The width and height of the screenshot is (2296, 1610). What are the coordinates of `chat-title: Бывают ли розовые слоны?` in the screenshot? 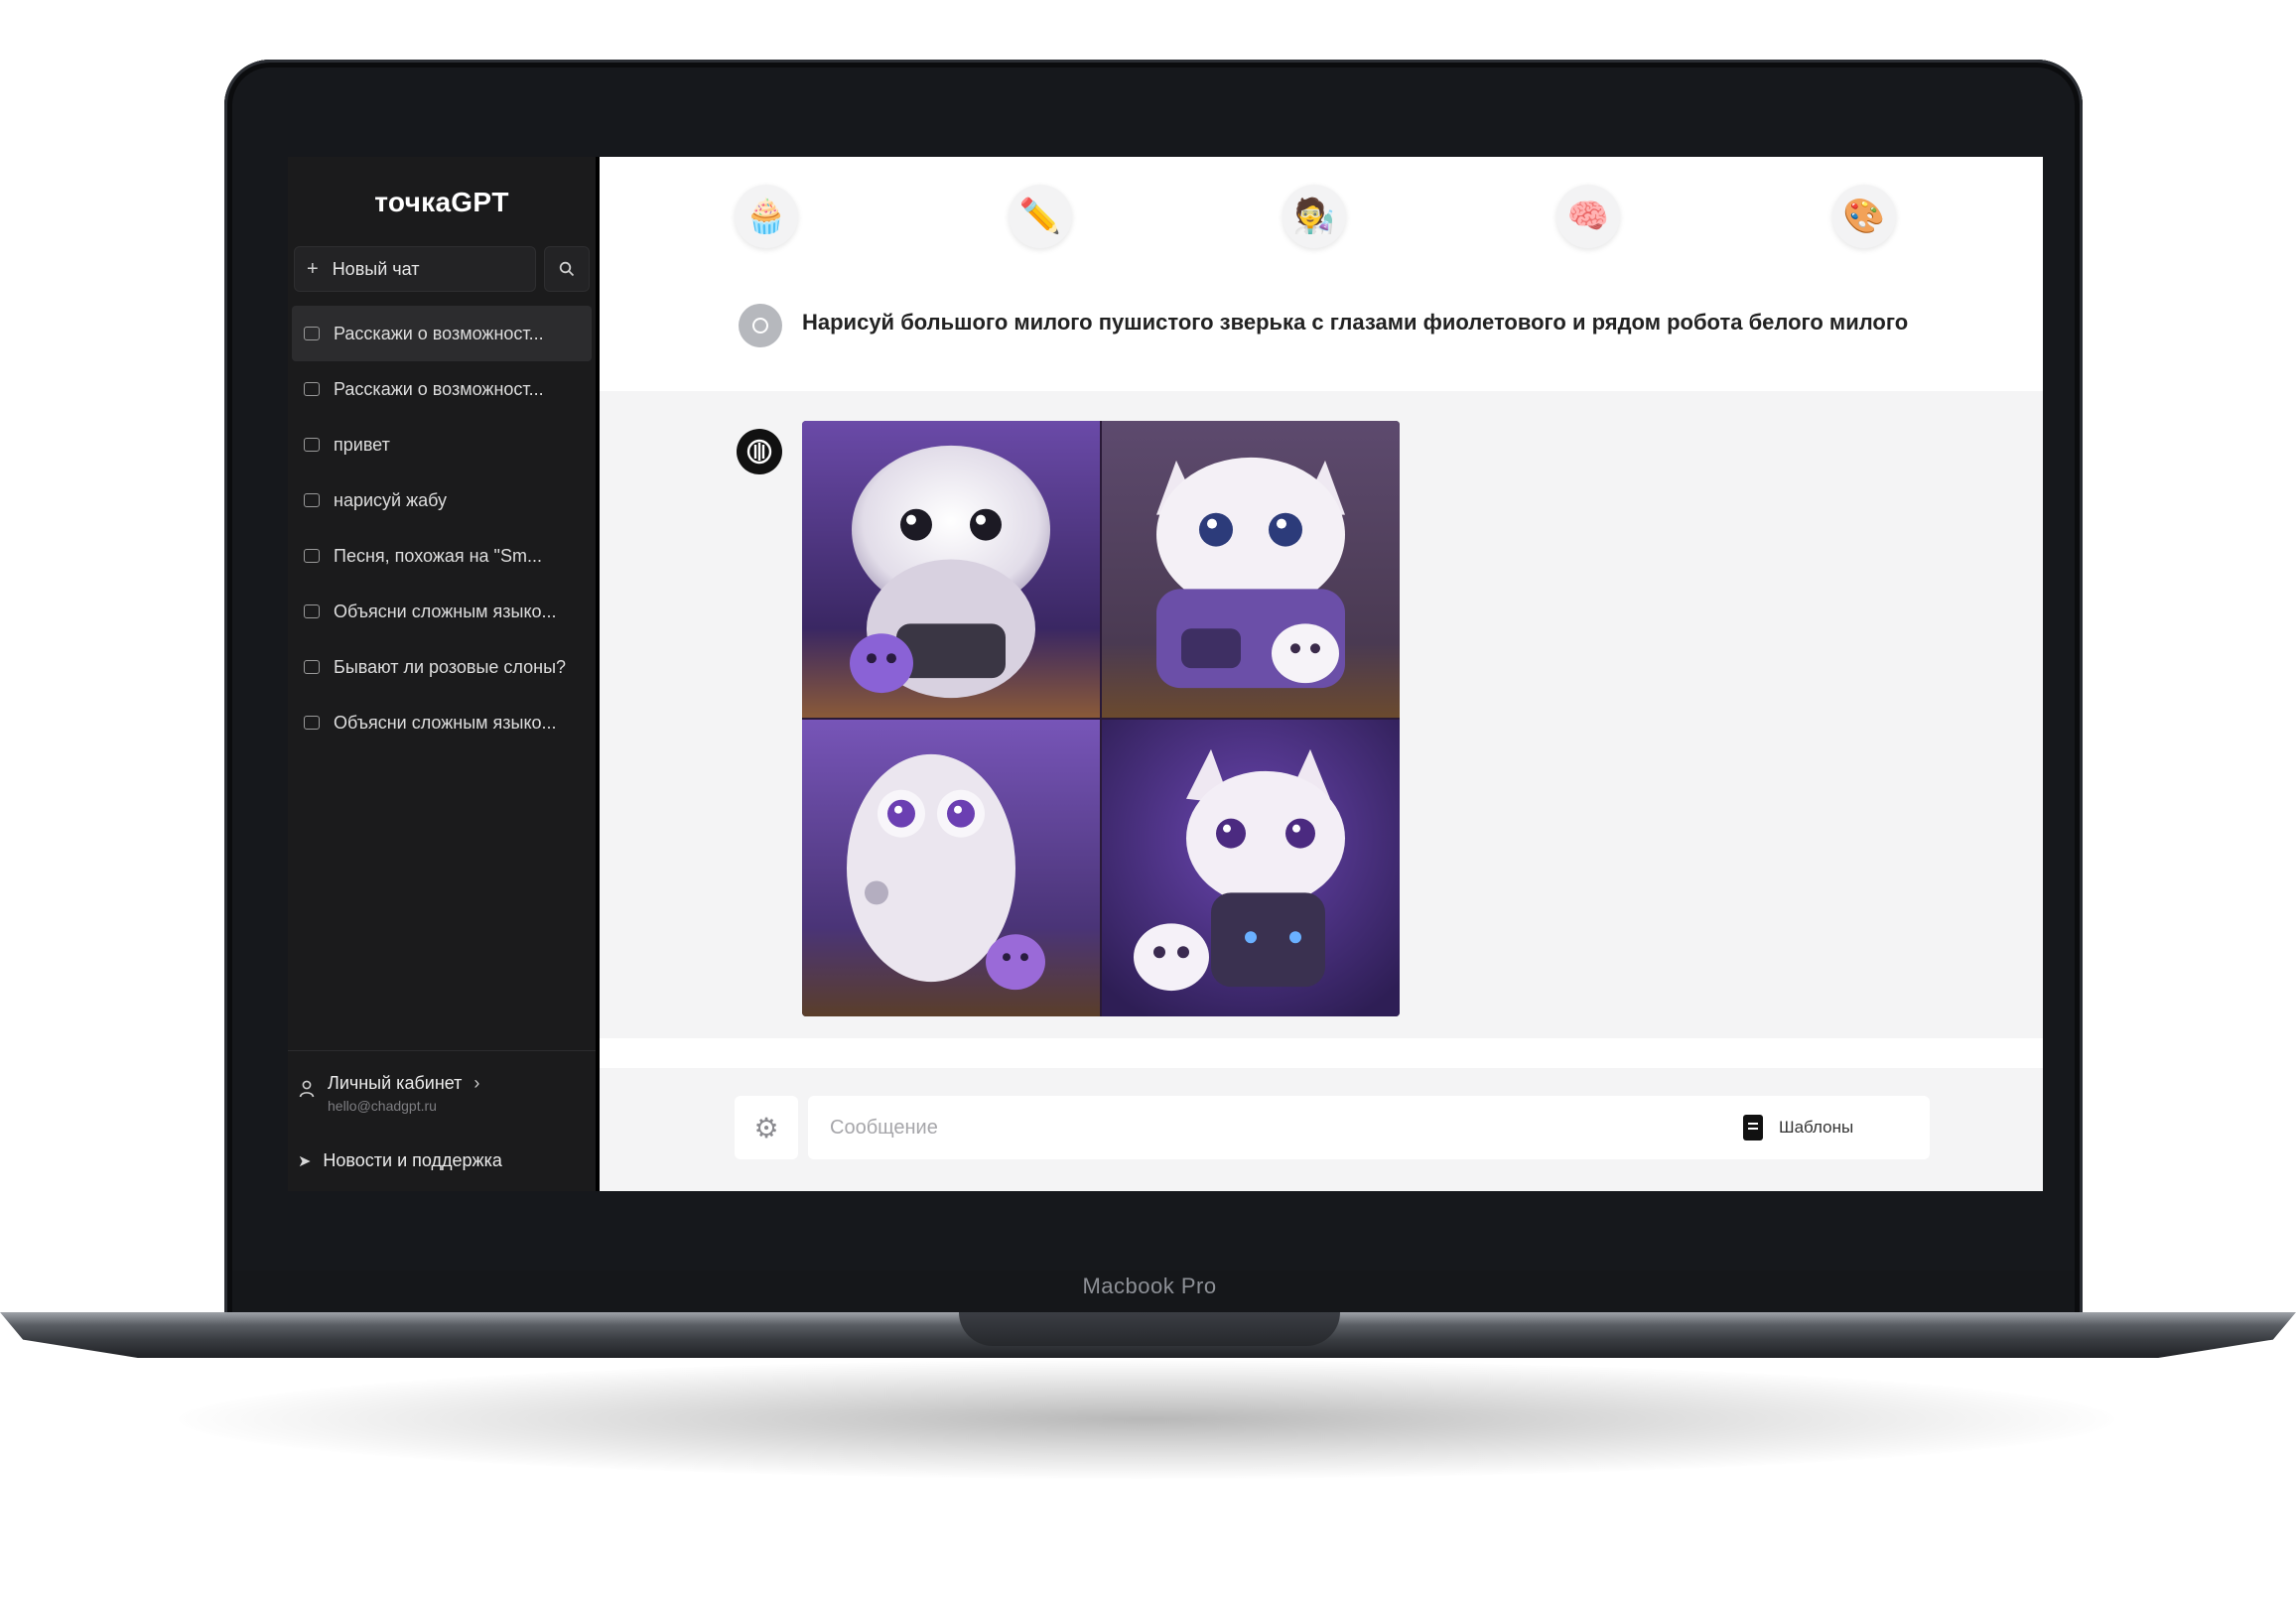 It's located at (450, 666).